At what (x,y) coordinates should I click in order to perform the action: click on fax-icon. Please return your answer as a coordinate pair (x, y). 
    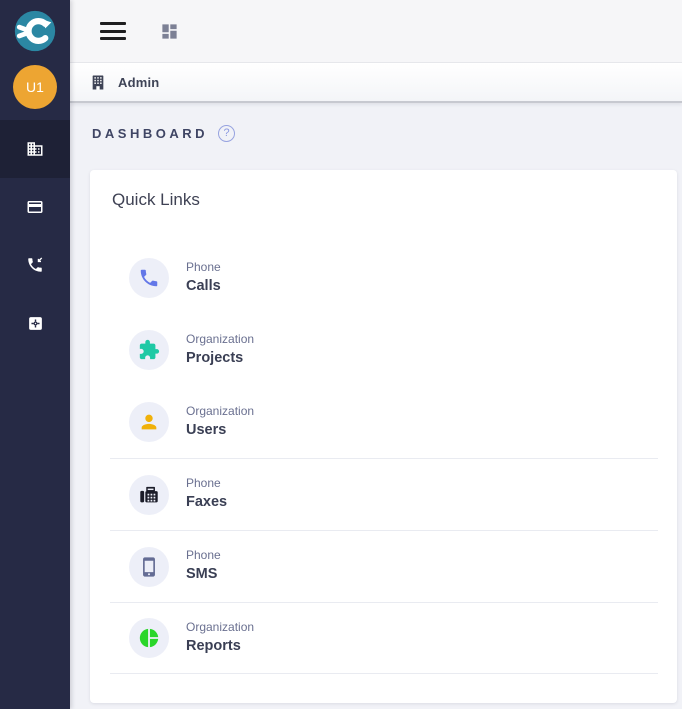
    Looking at the image, I should click on (149, 494).